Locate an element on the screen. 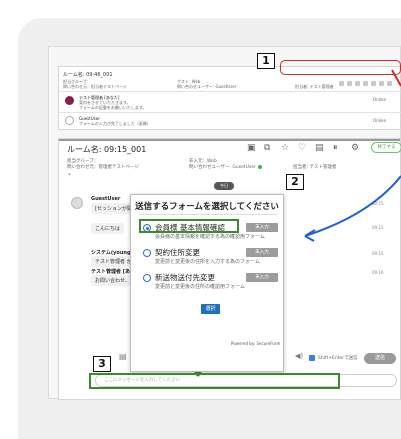 Image resolution: width=401 pixels, height=439 pixels. option2-status-badge: 未入力 is located at coordinates (262, 252).